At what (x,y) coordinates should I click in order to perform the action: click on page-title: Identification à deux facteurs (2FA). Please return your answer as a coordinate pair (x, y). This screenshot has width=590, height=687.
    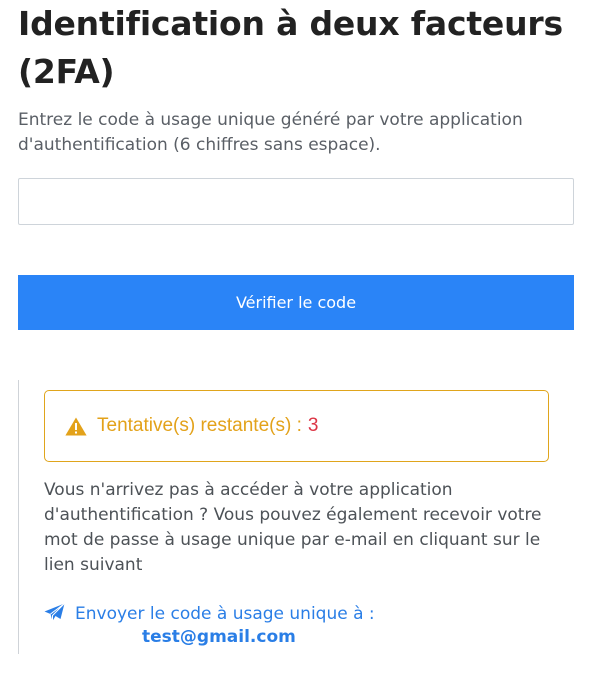
    Looking at the image, I should click on (290, 47).